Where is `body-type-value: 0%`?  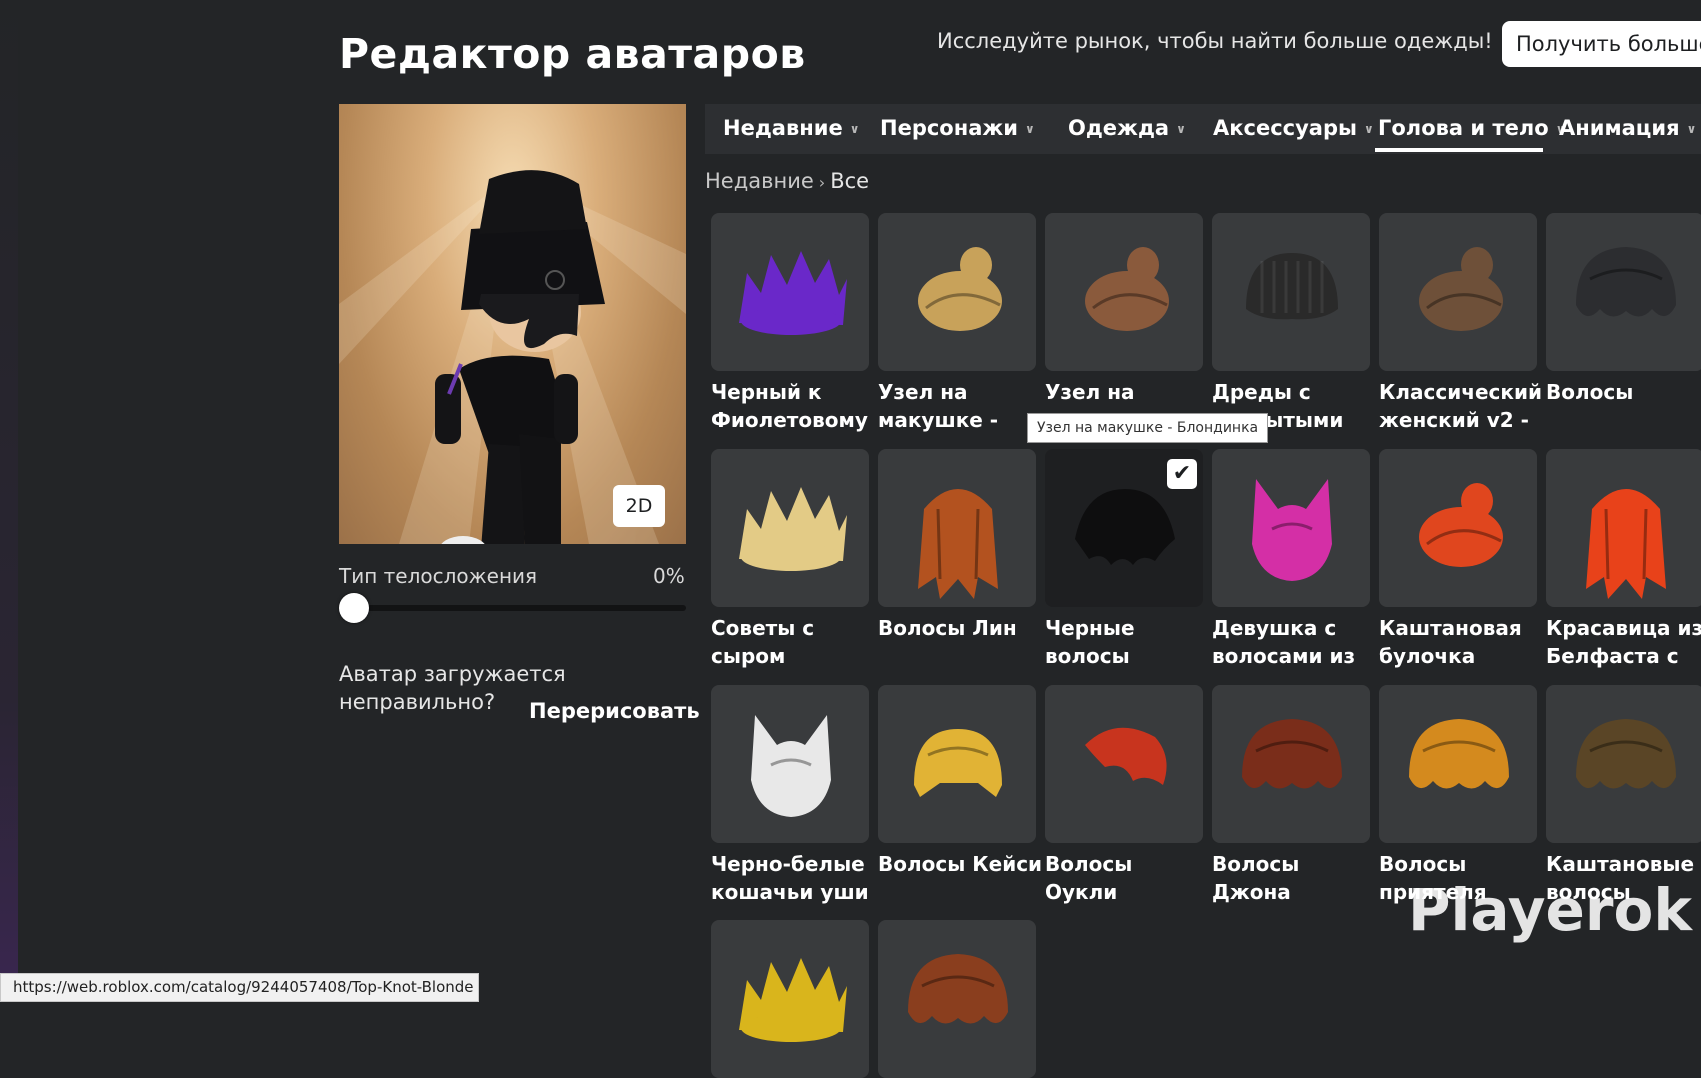 body-type-value: 0% is located at coordinates (669, 576).